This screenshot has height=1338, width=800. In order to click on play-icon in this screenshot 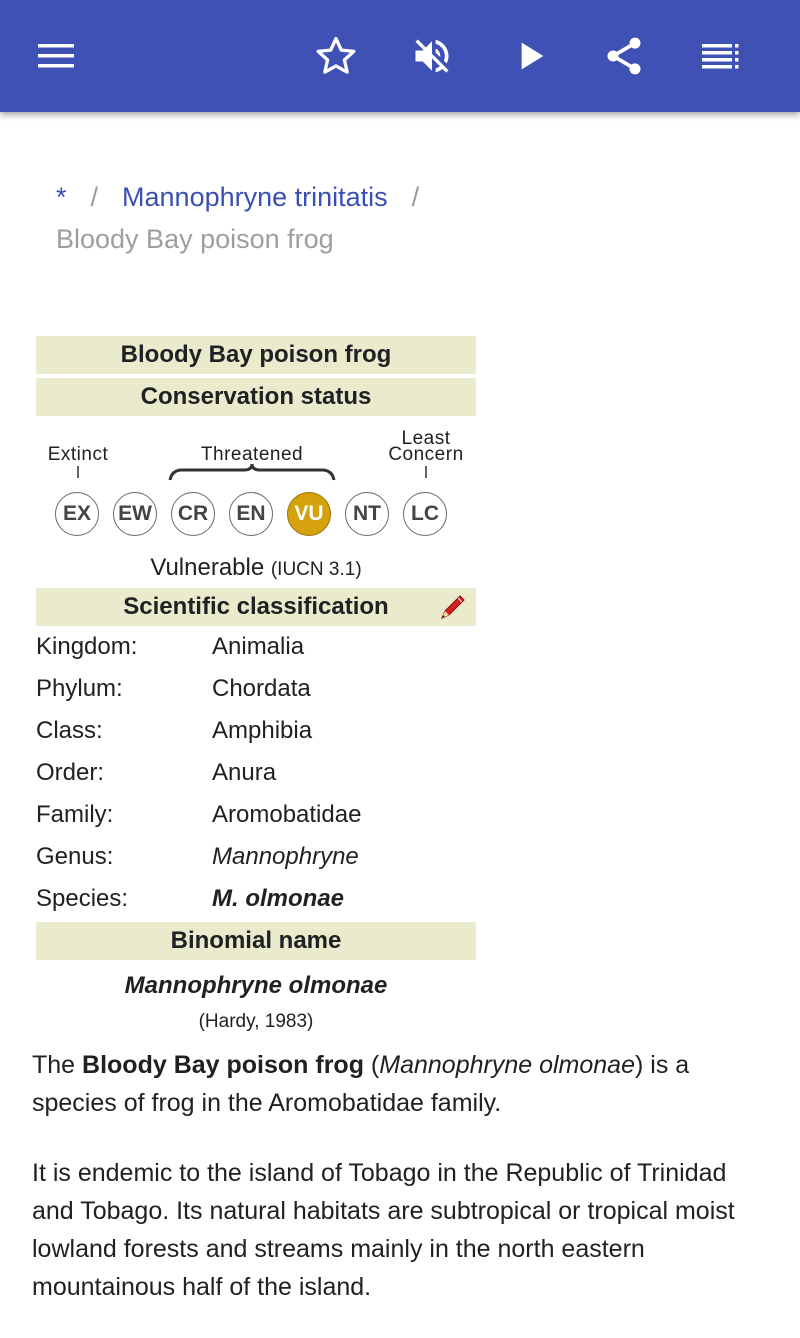, I will do `click(532, 56)`.